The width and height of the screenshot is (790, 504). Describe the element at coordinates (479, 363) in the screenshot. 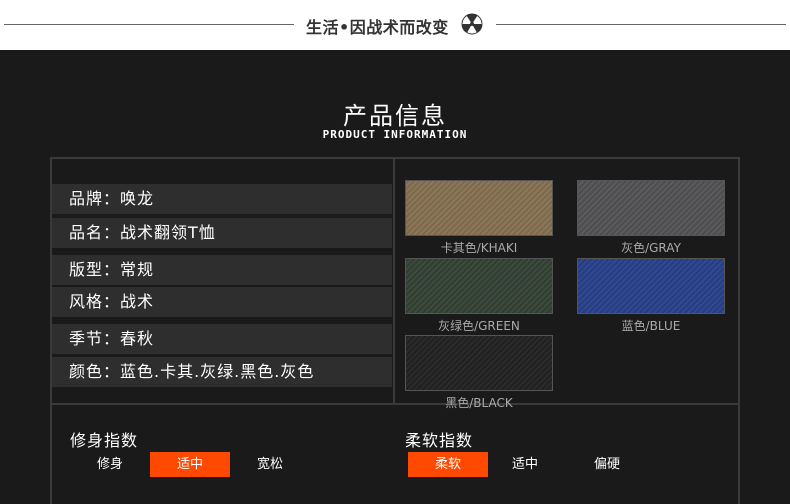

I see `swatch-black` at that location.